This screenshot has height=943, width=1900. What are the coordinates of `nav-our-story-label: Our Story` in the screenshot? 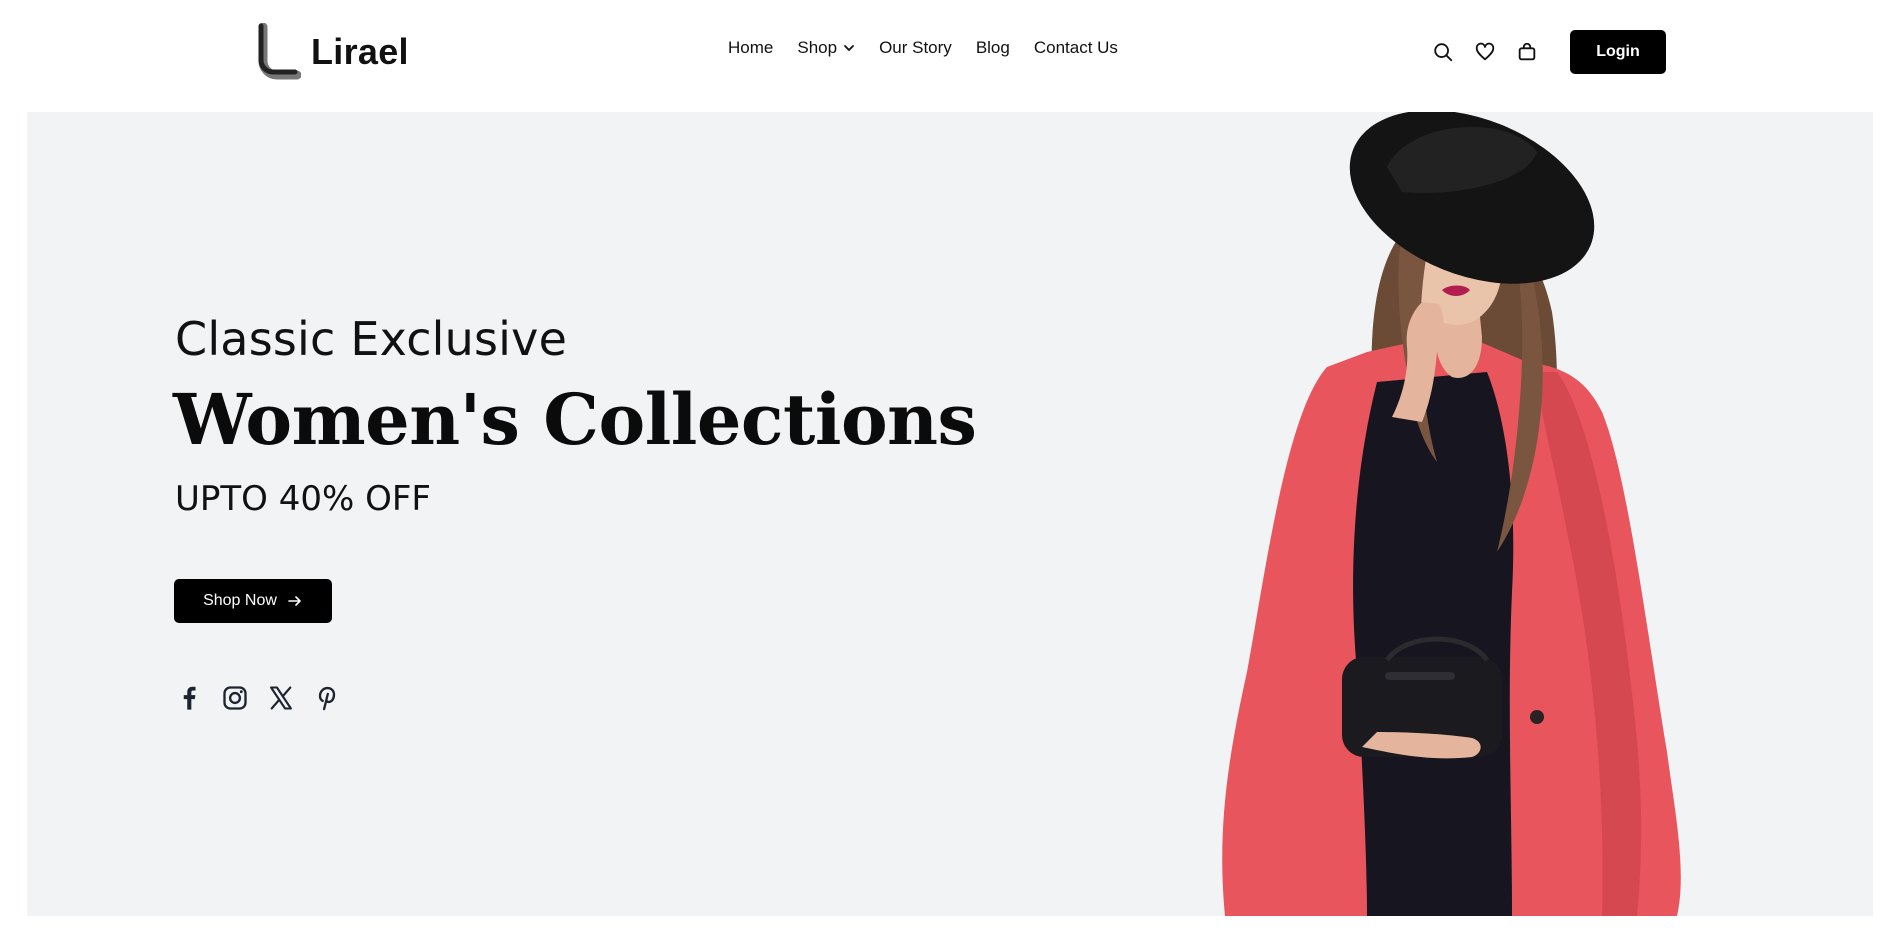 It's located at (915, 47).